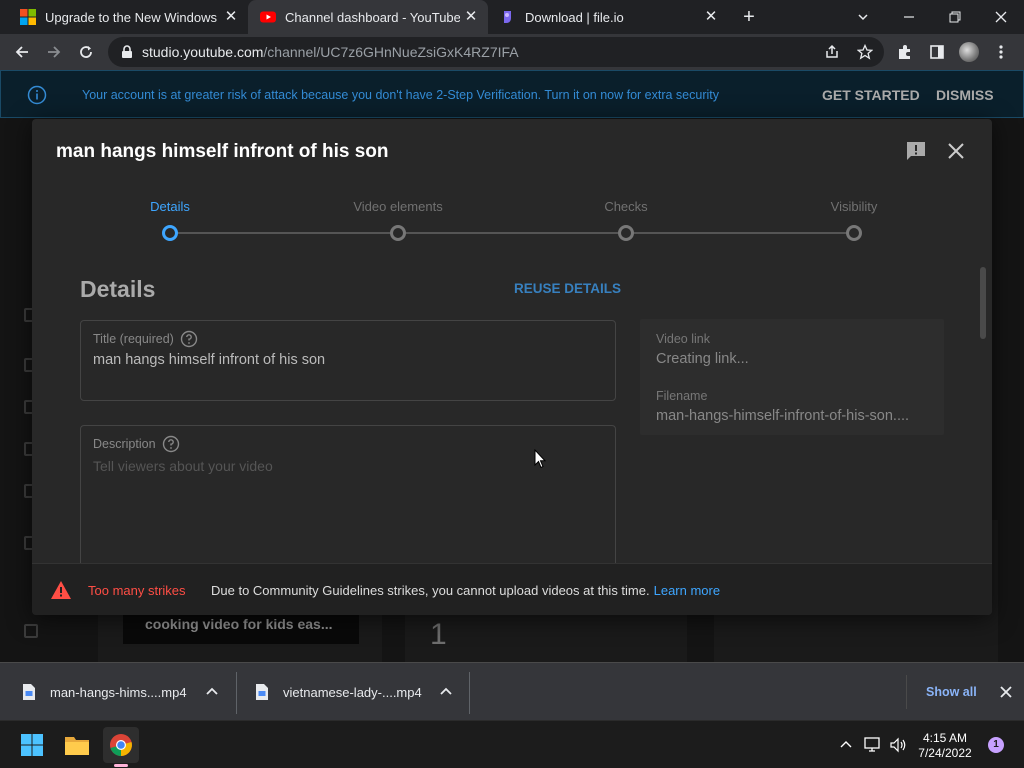  What do you see at coordinates (507, 17) in the screenshot?
I see `file-io-logo-icon` at bounding box center [507, 17].